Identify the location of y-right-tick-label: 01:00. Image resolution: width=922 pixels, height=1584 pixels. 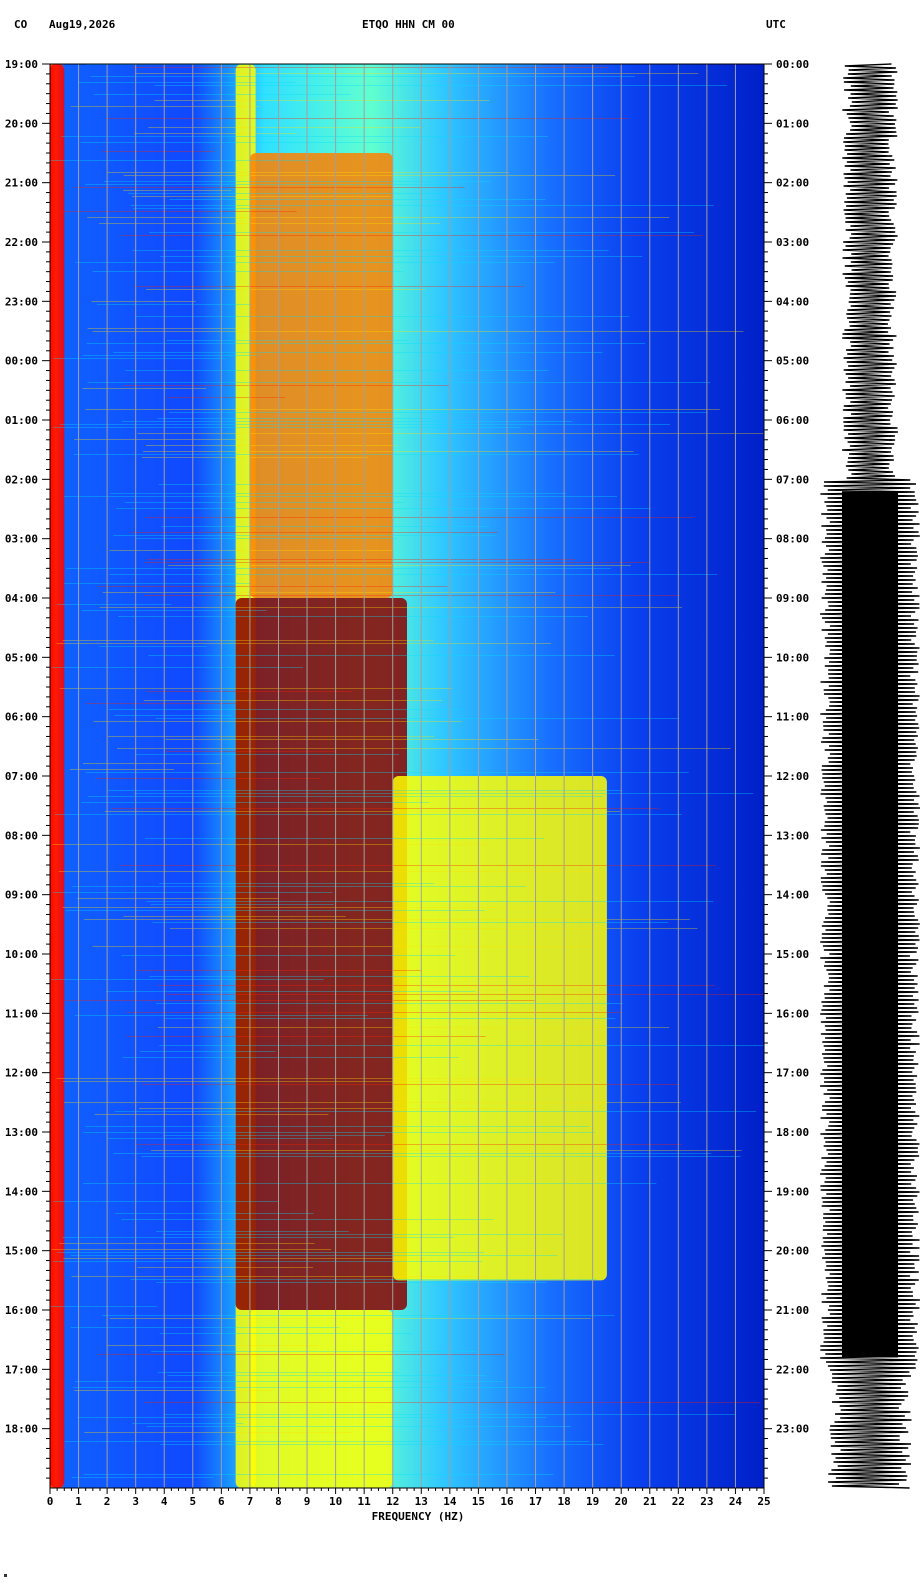
(792, 123).